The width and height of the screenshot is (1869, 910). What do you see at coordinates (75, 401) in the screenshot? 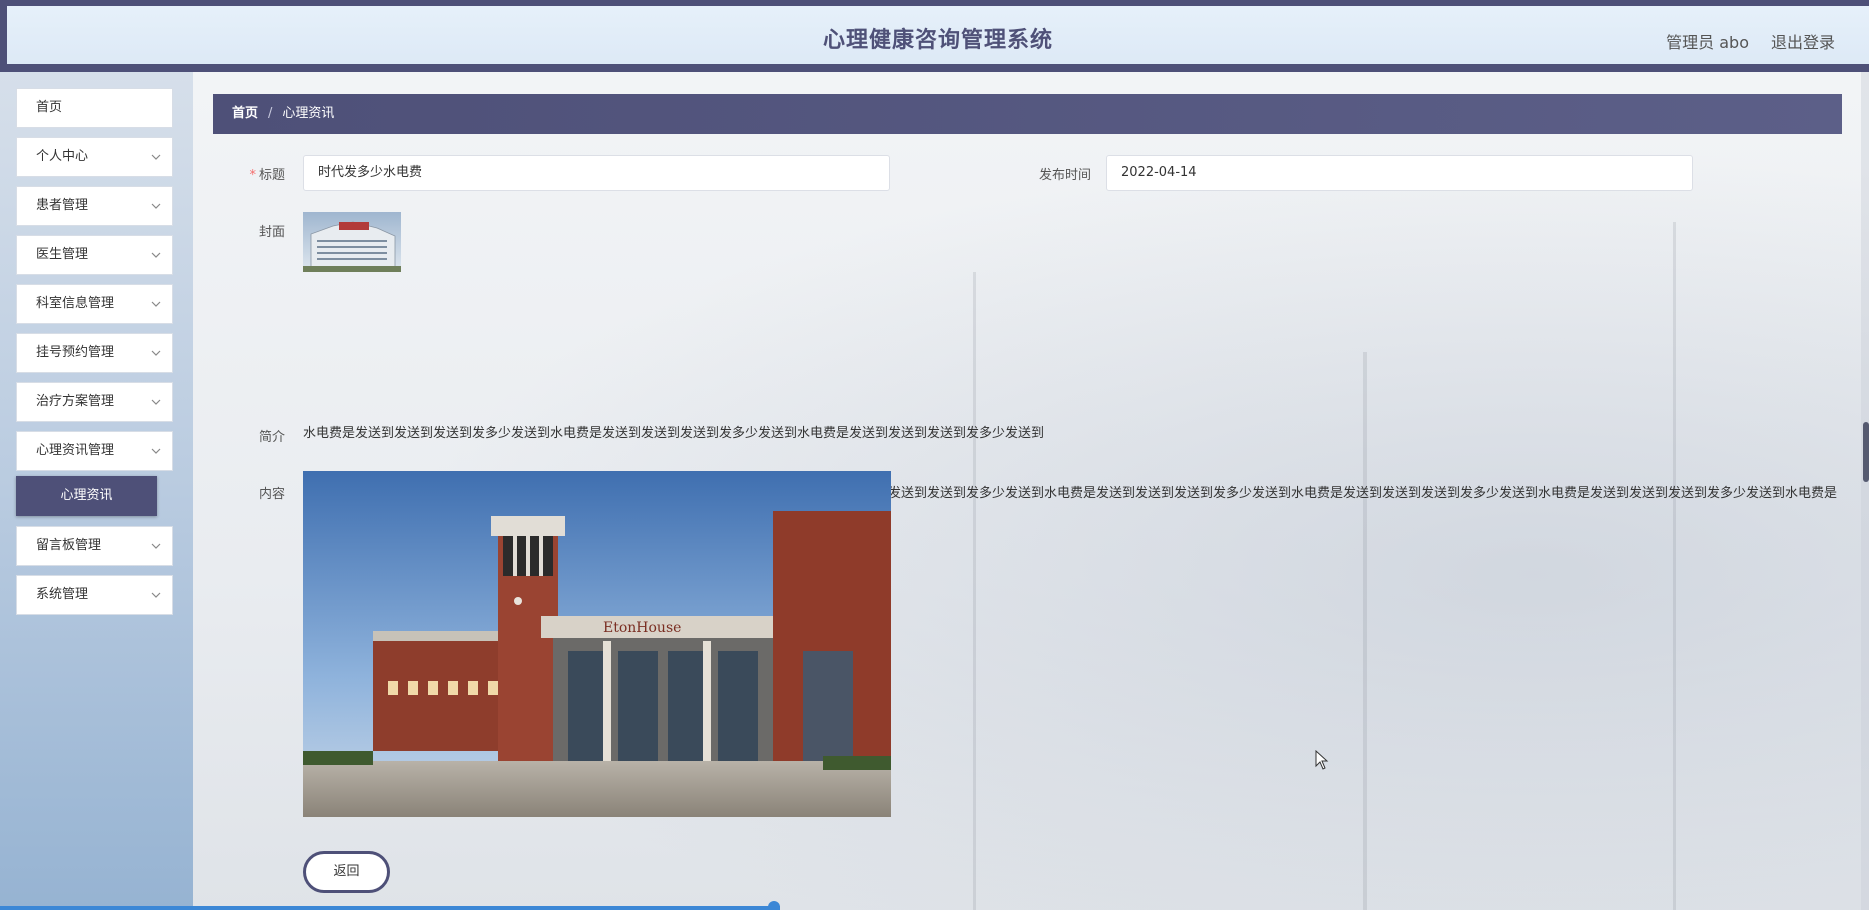
I see `sidebar-item-label: 治疗方案管理` at bounding box center [75, 401].